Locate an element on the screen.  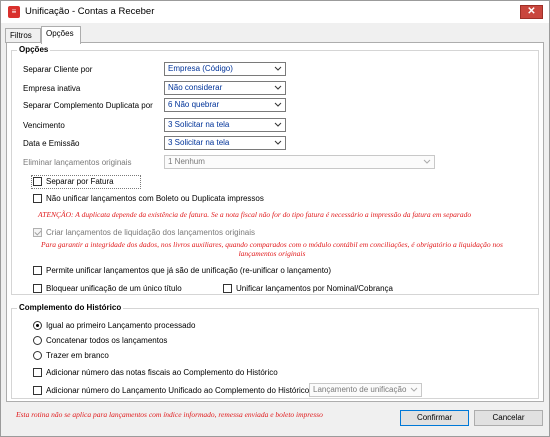
separar-cliente-value: Empresa (Código) is located at coordinates (200, 68).